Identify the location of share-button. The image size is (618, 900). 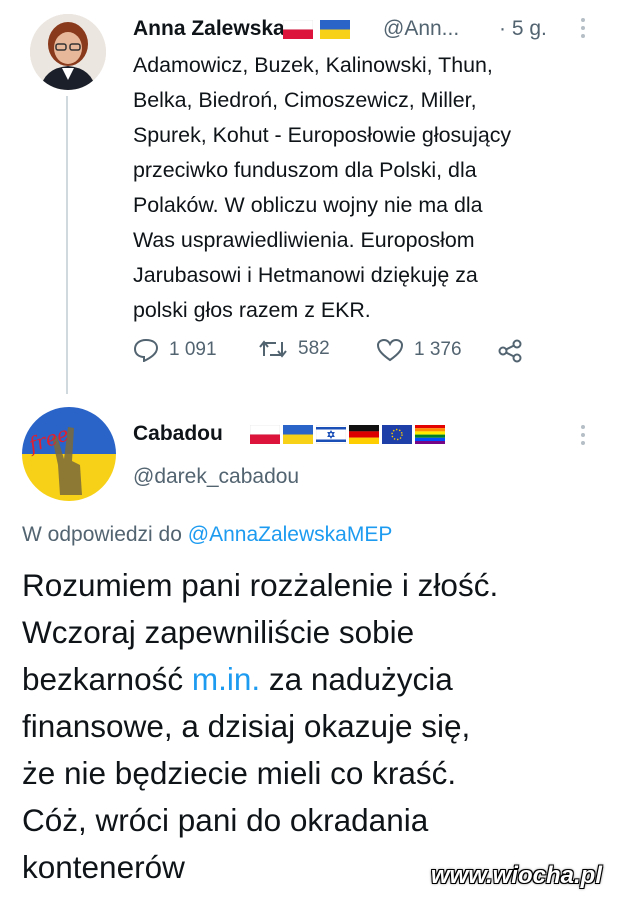
(510, 353).